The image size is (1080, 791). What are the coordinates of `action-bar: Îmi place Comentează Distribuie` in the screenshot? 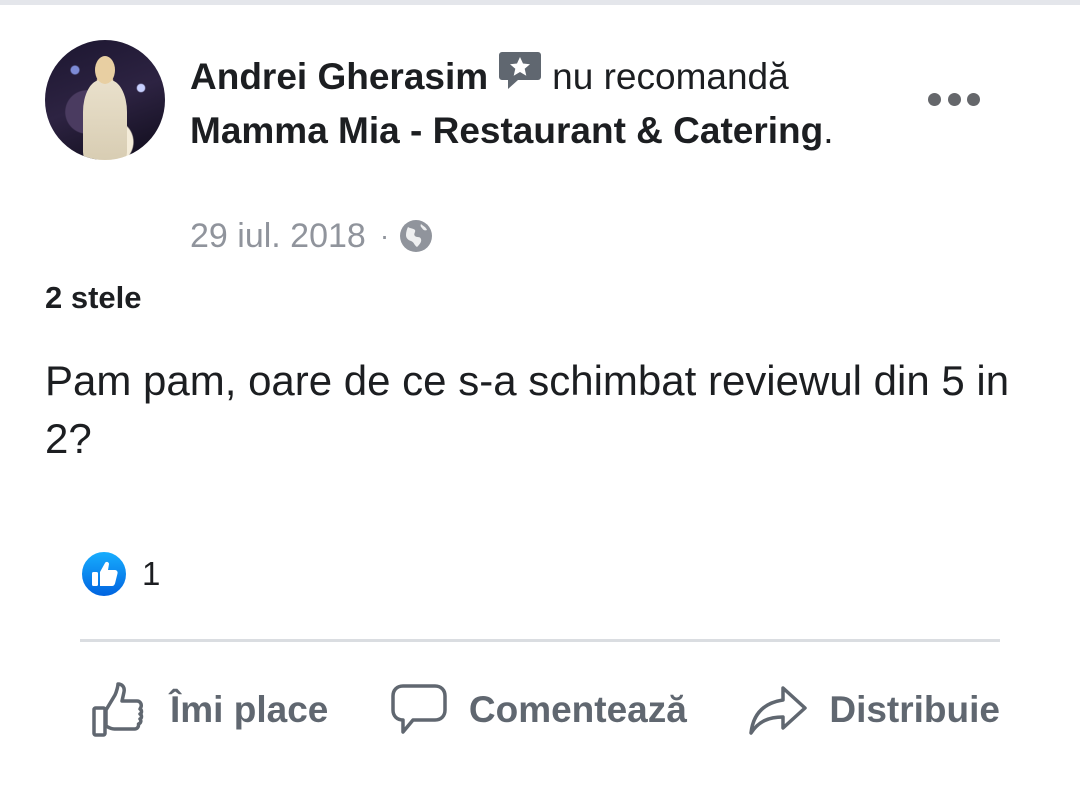 It's located at (540, 710).